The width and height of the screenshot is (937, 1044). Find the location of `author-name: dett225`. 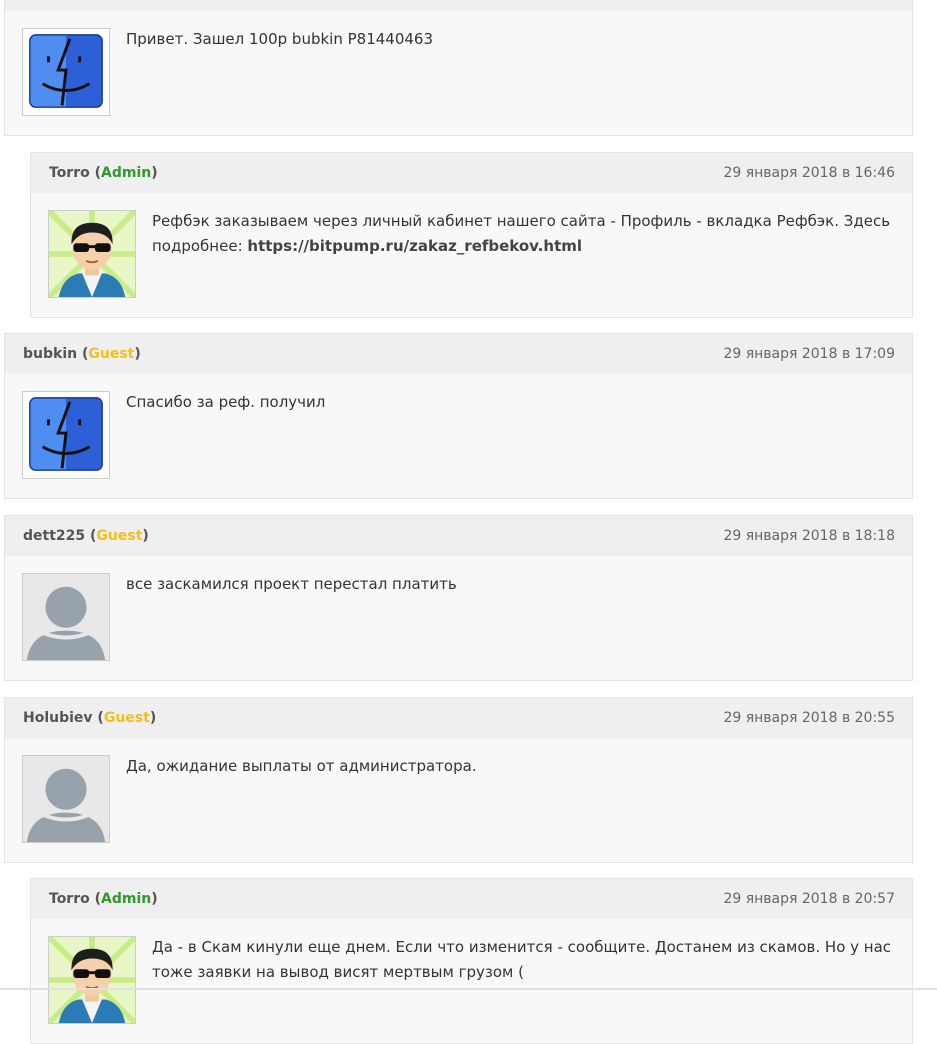

author-name: dett225 is located at coordinates (54, 536).